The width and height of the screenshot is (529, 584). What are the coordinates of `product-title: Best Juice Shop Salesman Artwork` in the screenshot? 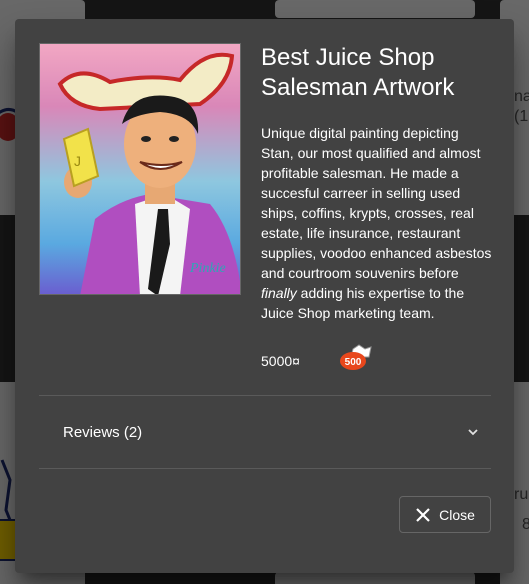 It's located at (358, 72).